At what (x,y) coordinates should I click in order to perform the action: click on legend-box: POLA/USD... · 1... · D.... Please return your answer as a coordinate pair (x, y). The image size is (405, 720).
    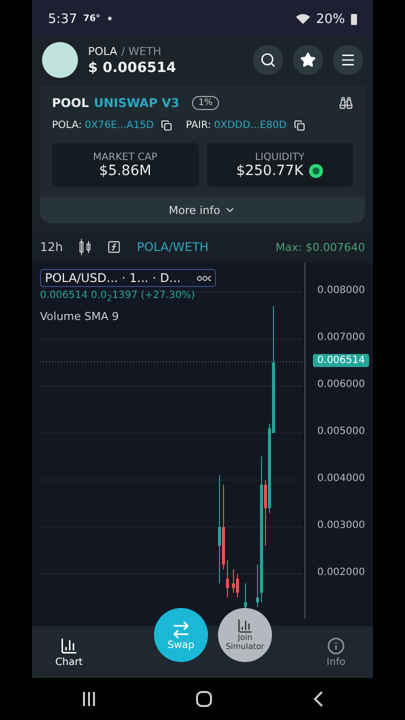
    Looking at the image, I should click on (128, 278).